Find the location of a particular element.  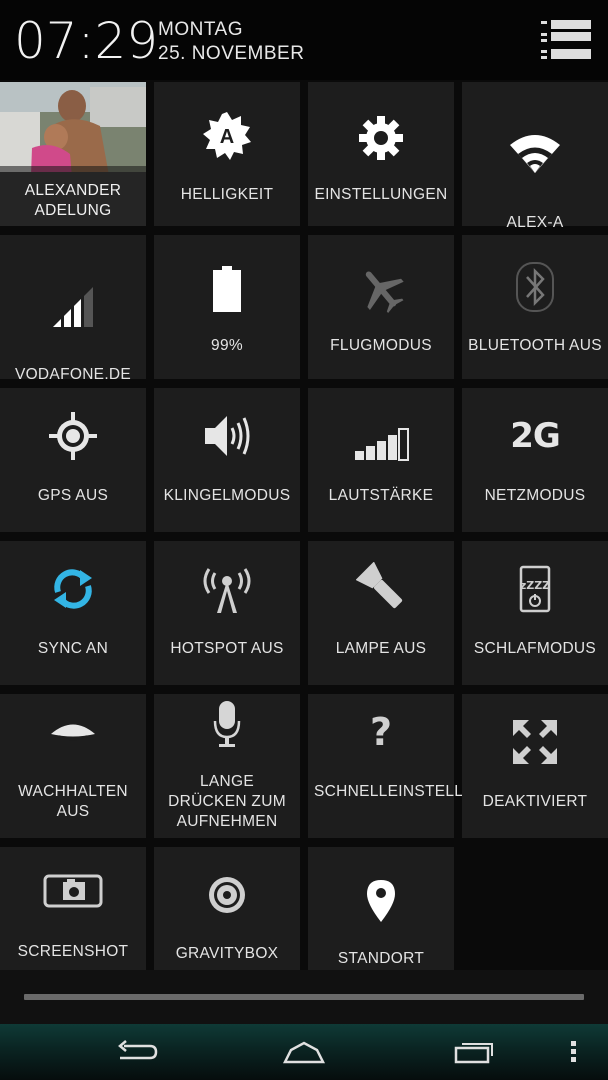

hotspot-icon is located at coordinates (227, 590).